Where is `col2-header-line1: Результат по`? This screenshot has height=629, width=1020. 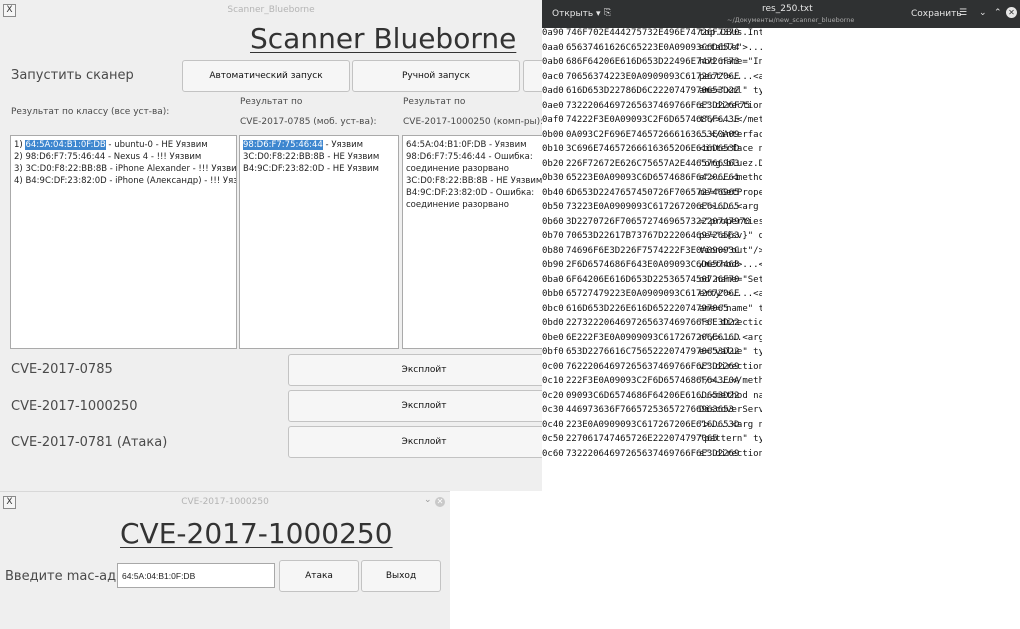
col2-header-line1: Результат по is located at coordinates (271, 102).